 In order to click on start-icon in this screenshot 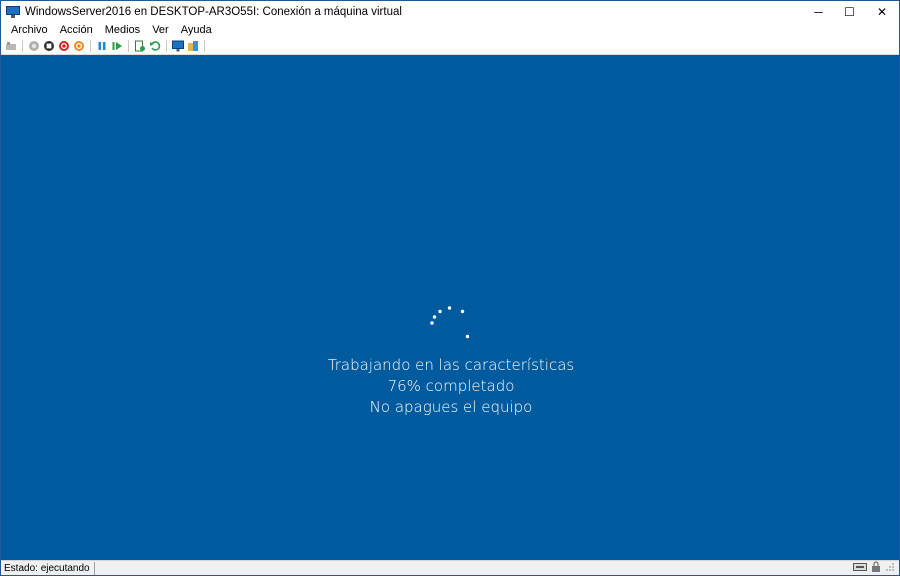, I will do `click(34, 46)`.